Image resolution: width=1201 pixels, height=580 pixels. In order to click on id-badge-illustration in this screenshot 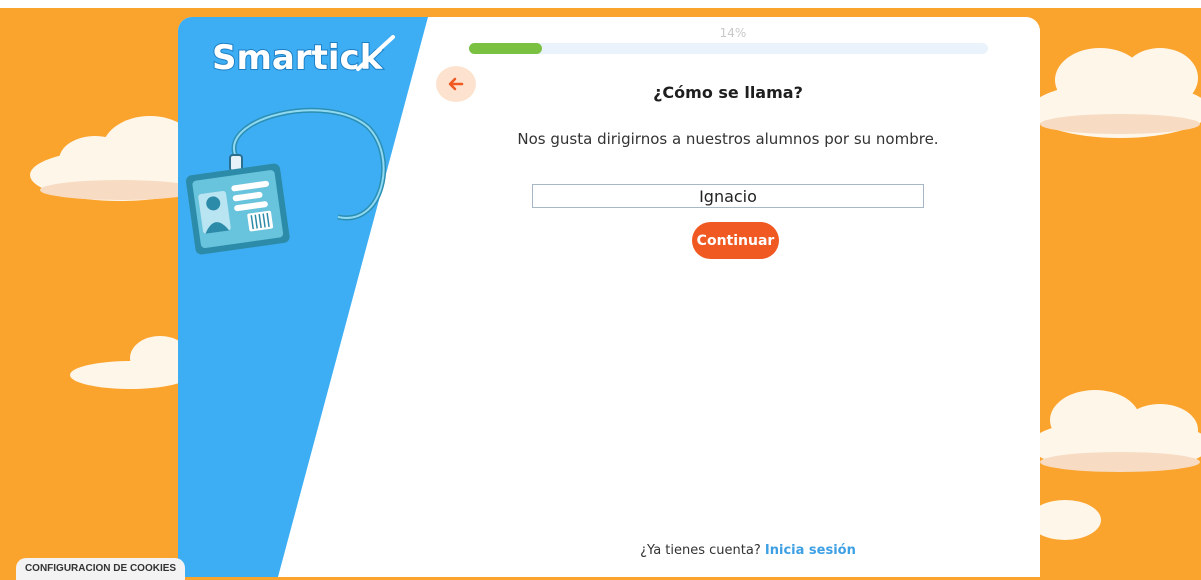, I will do `click(285, 181)`.